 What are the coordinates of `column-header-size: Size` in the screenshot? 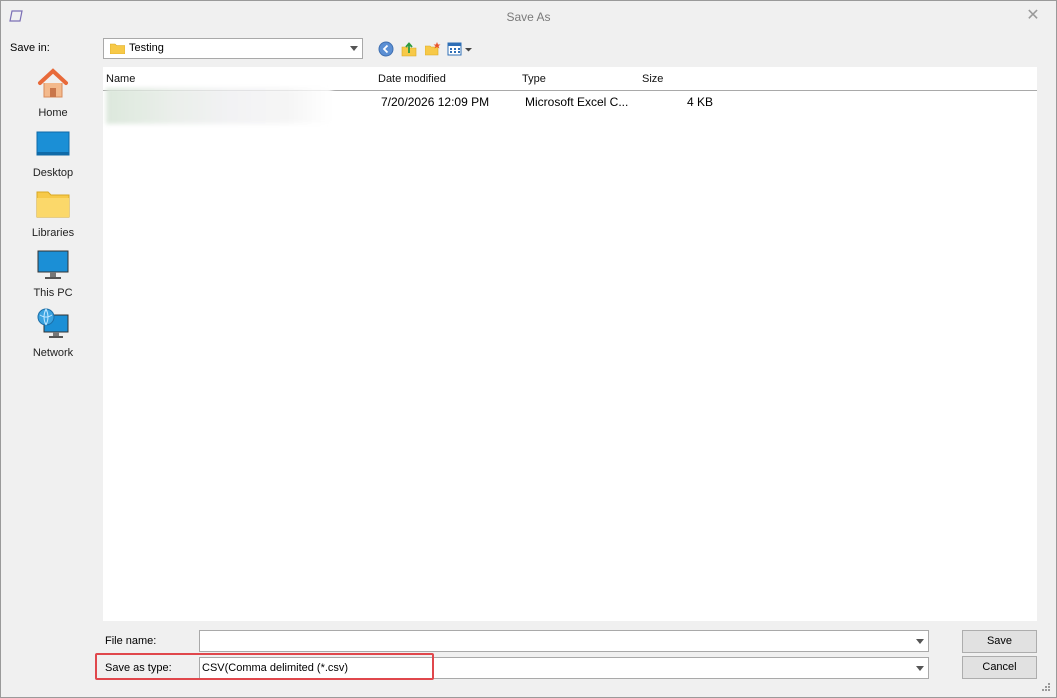 It's located at (652, 79).